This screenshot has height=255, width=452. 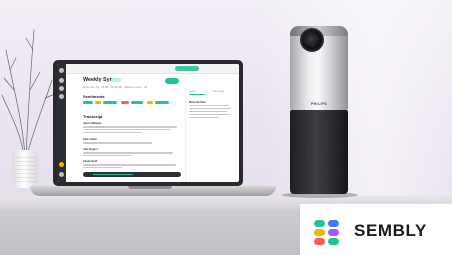 What do you see at coordinates (132, 164) in the screenshot?
I see `transcript-entry: Sandy Bold` at bounding box center [132, 164].